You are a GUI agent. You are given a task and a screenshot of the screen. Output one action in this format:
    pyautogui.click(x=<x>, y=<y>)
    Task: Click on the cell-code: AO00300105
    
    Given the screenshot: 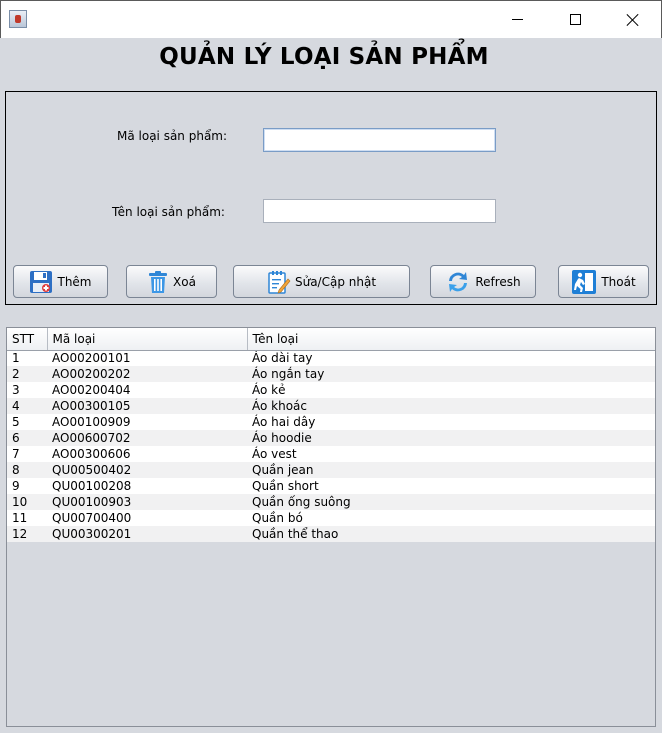 What is the action you would take?
    pyautogui.click(x=147, y=406)
    